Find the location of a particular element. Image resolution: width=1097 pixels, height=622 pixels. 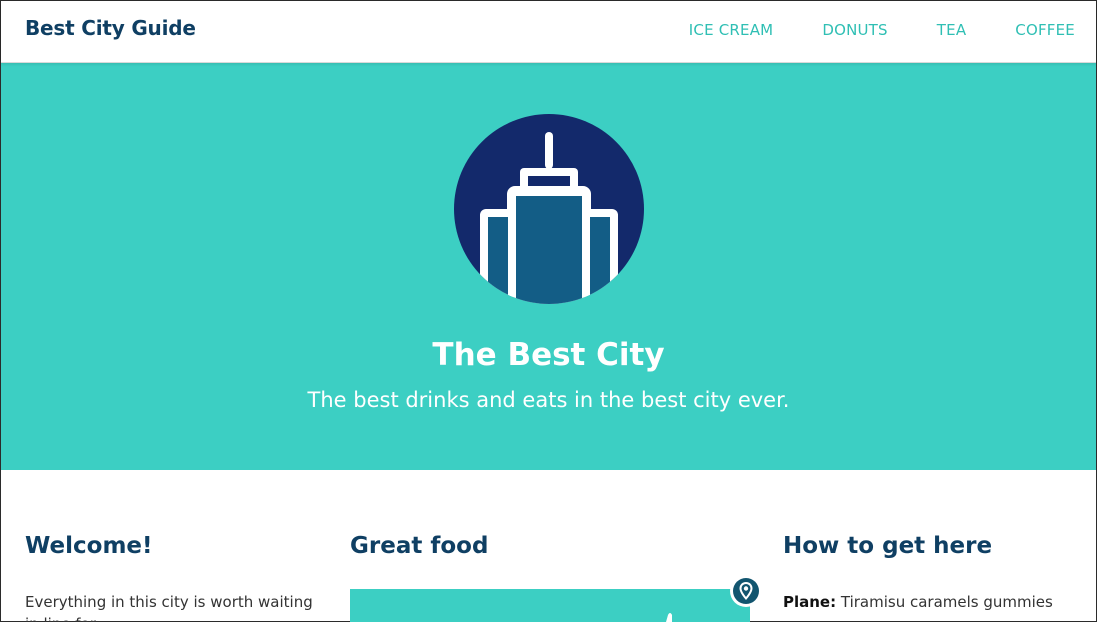

main-nav: ICE CREAM DONUTS TEA COFFEE is located at coordinates (857, 30).